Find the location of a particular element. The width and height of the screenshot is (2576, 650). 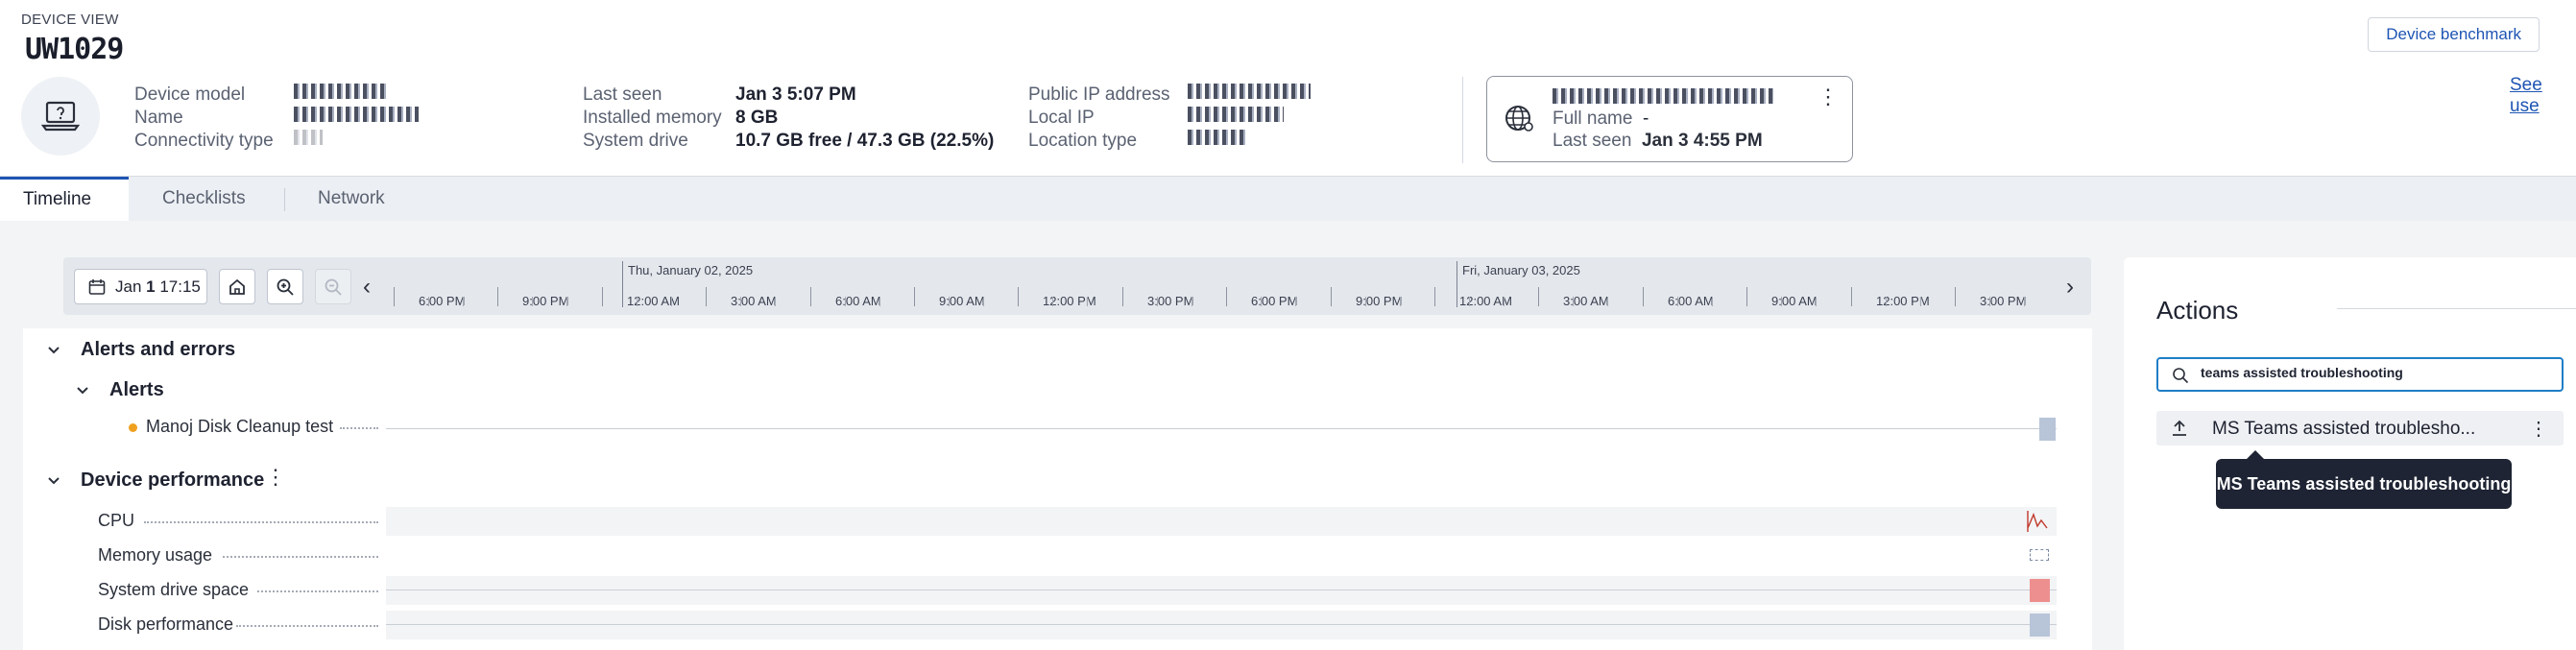

metric-drive-label: System drive space is located at coordinates (173, 590).